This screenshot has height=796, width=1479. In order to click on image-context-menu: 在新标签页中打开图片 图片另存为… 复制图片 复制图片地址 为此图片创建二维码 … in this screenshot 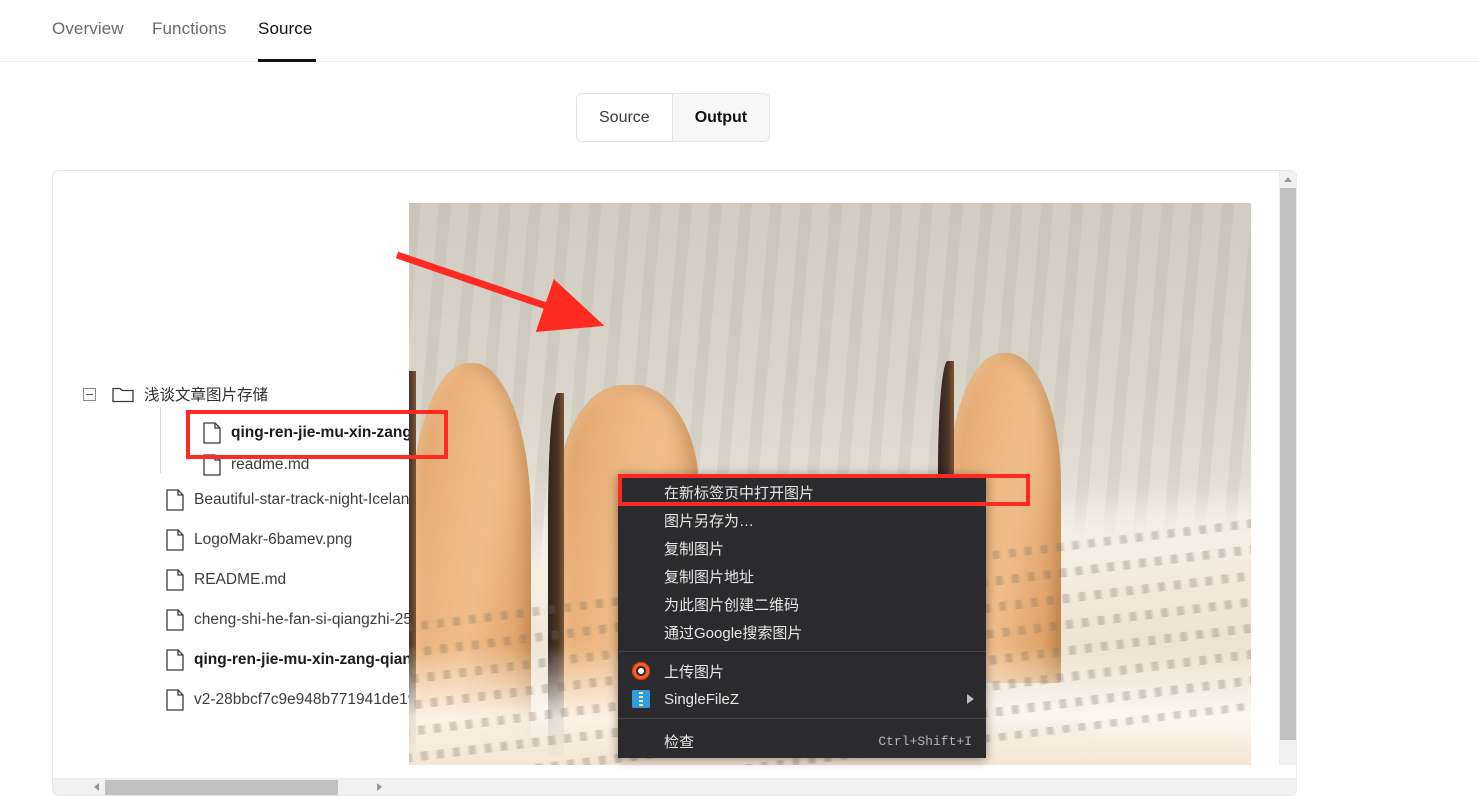, I will do `click(802, 616)`.